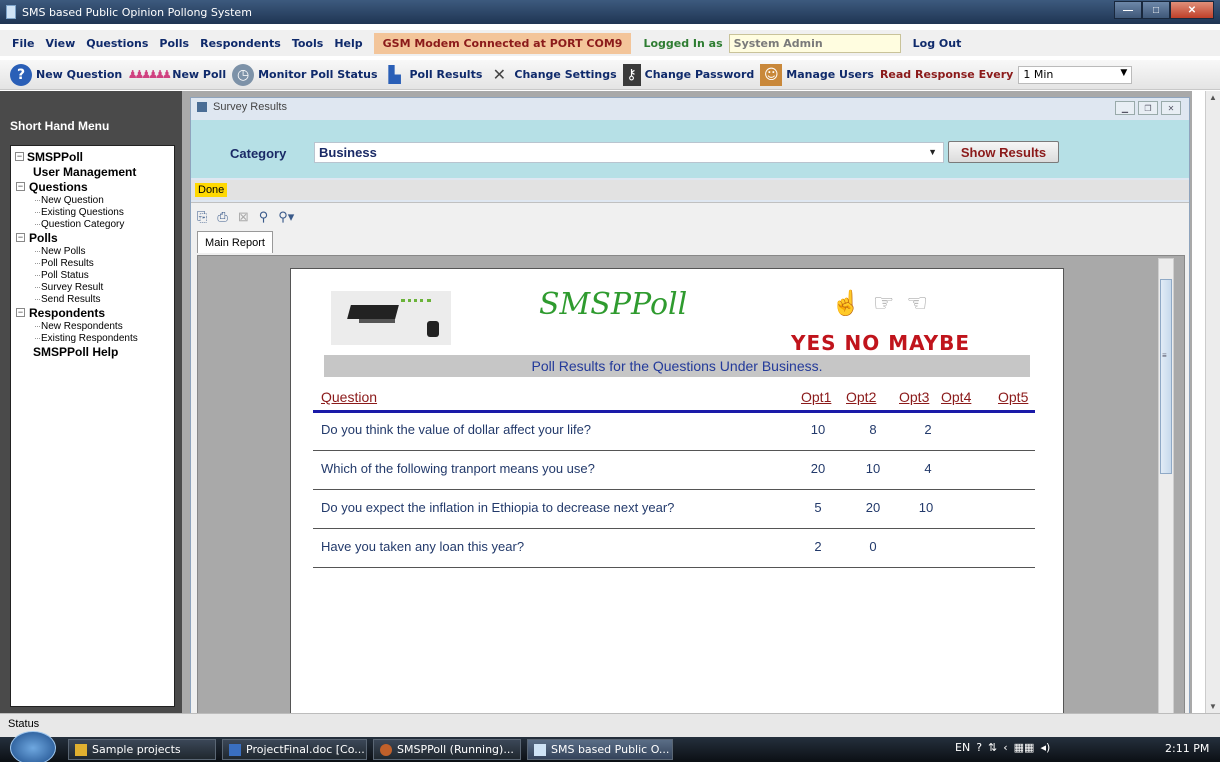 This screenshot has height=762, width=1220. Describe the element at coordinates (117, 43) in the screenshot. I see `menu-questions: Questions` at that location.